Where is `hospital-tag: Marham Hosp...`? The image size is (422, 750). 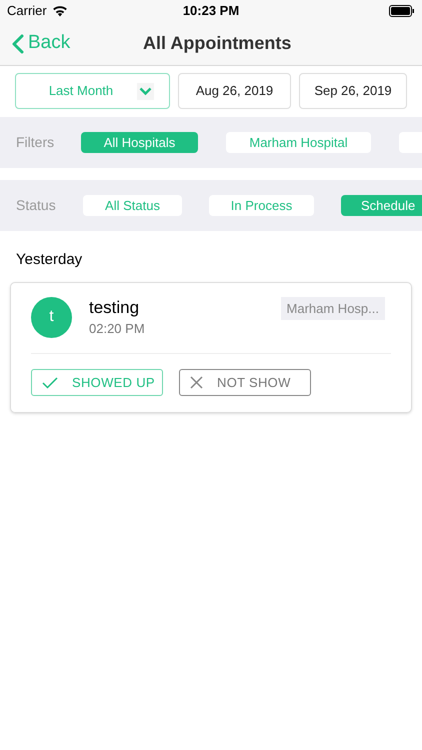
hospital-tag: Marham Hosp... is located at coordinates (332, 308).